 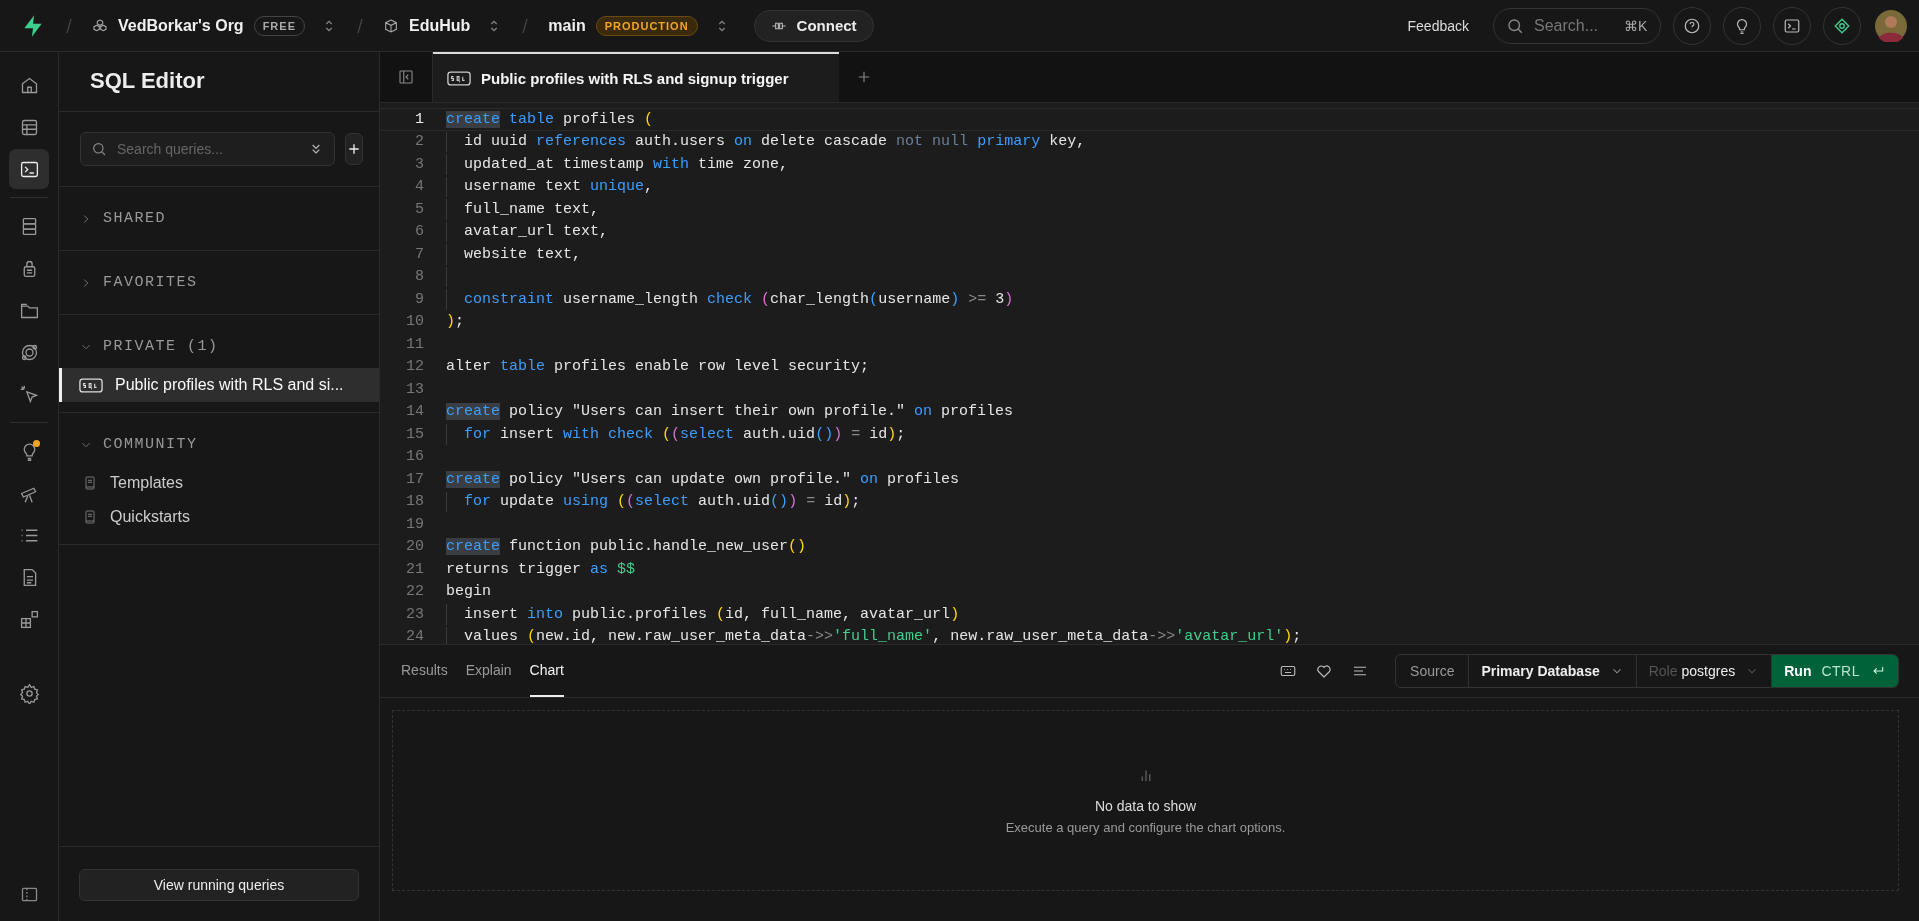 What do you see at coordinates (1636, 25) in the screenshot?
I see `shortcut-hint: ⌘K` at bounding box center [1636, 25].